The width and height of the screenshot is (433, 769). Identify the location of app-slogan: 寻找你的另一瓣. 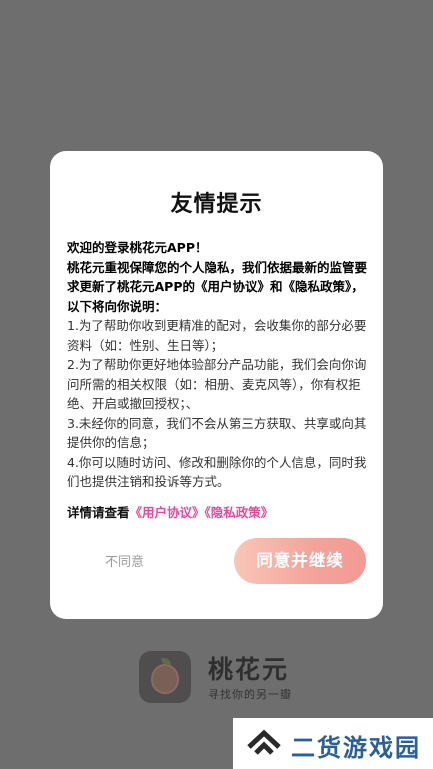
(250, 694).